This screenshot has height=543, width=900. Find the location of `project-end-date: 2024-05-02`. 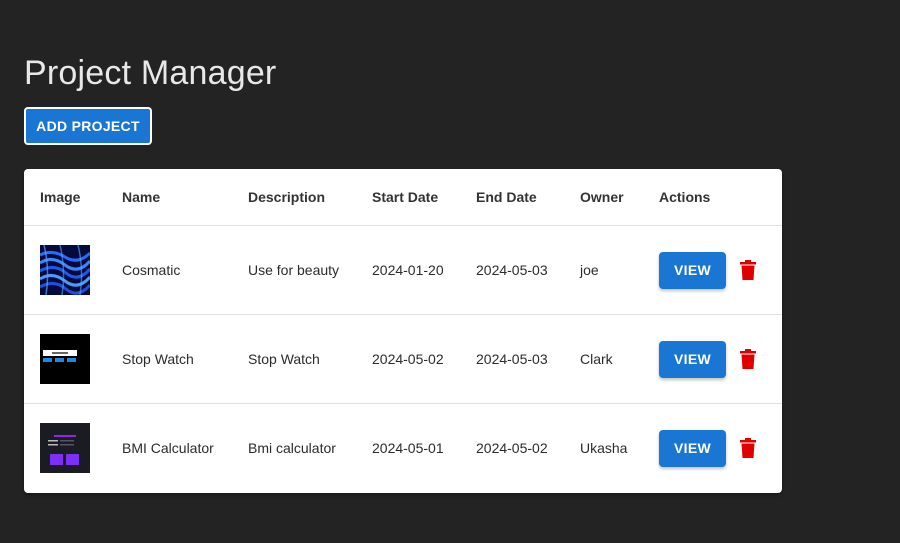

project-end-date: 2024-05-02 is located at coordinates (512, 448).